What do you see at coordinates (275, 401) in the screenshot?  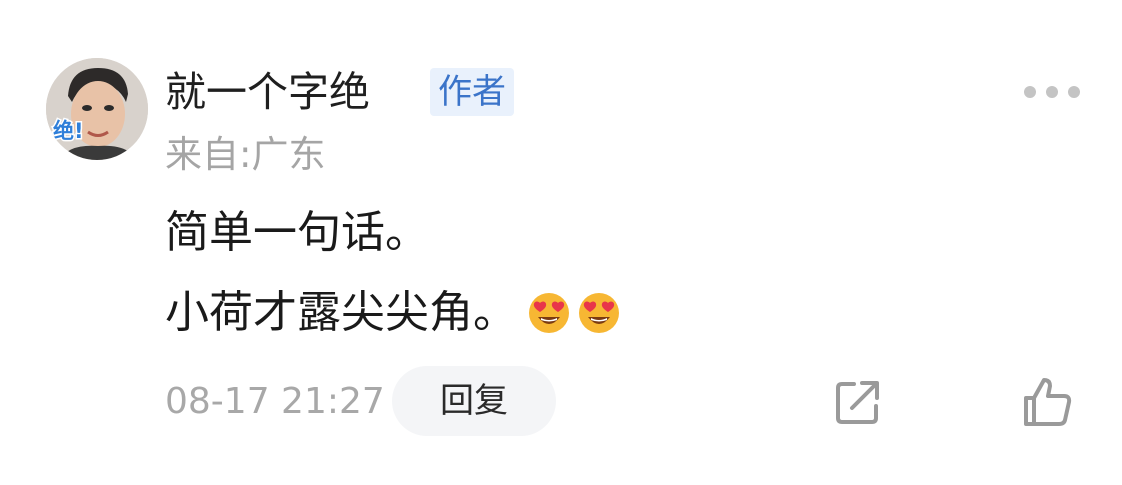 I see `timestamp: 08-17 21:27` at bounding box center [275, 401].